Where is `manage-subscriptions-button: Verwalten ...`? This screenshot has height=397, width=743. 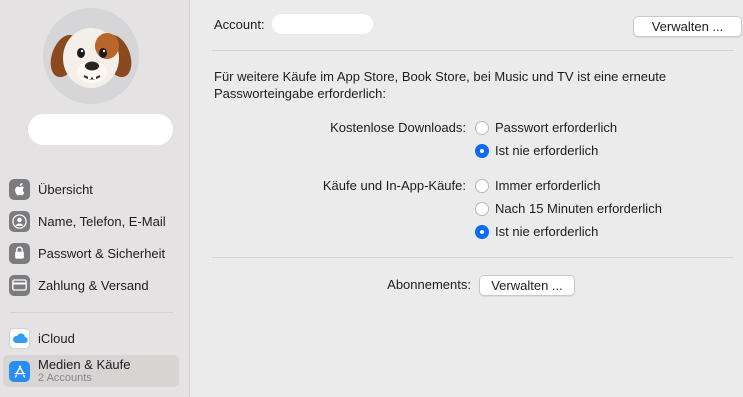
manage-subscriptions-button: Verwalten ... is located at coordinates (527, 285).